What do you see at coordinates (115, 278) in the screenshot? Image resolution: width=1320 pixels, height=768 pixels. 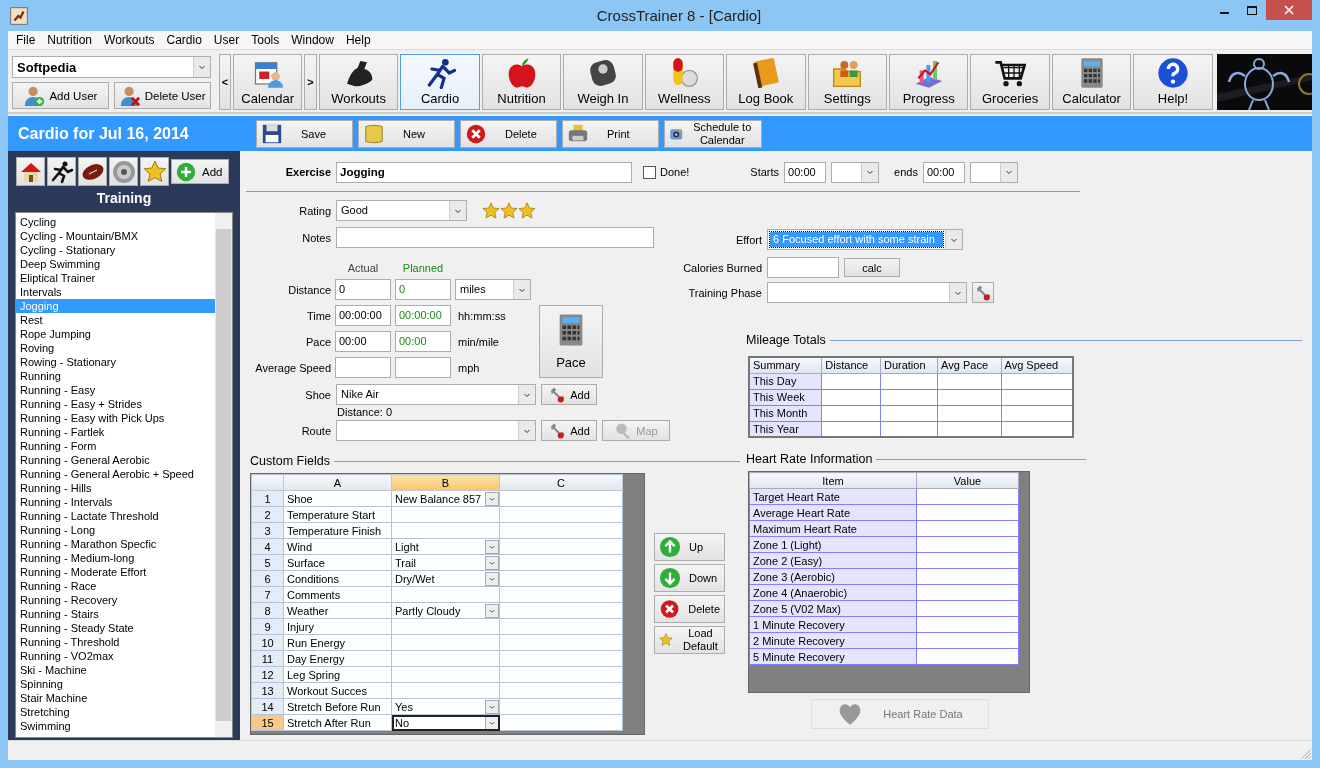 I see `list-item: Eliptical Trainer` at bounding box center [115, 278].